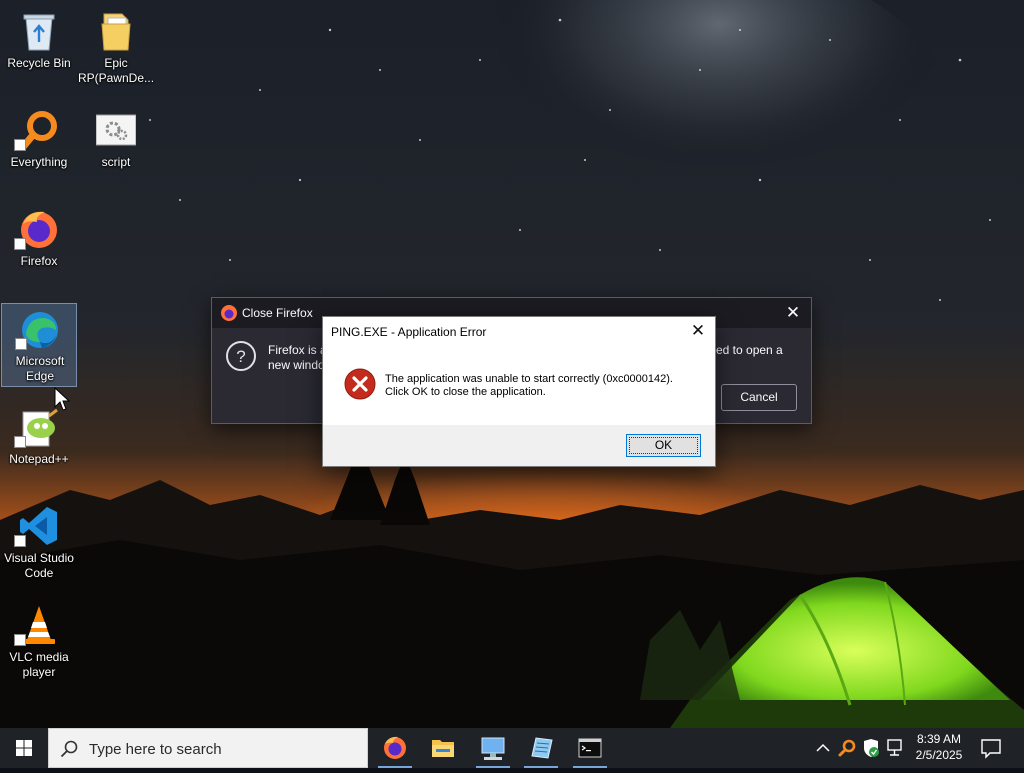 This screenshot has width=1024, height=773. I want to click on mouse-cursor-icon, so click(62, 399).